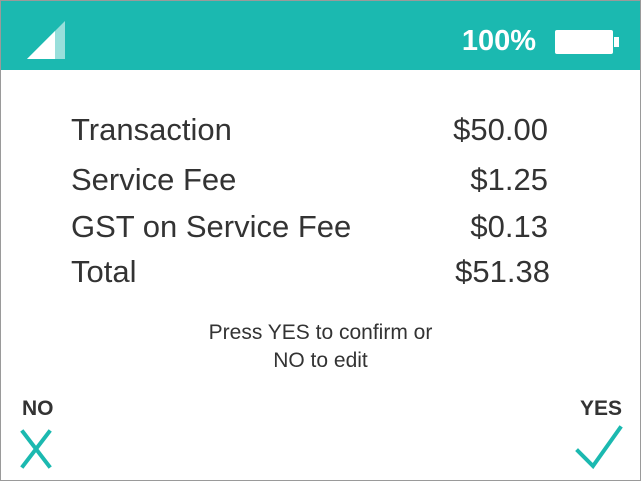 Image resolution: width=641 pixels, height=481 pixels. I want to click on battery-percentage: 100%, so click(498, 41).